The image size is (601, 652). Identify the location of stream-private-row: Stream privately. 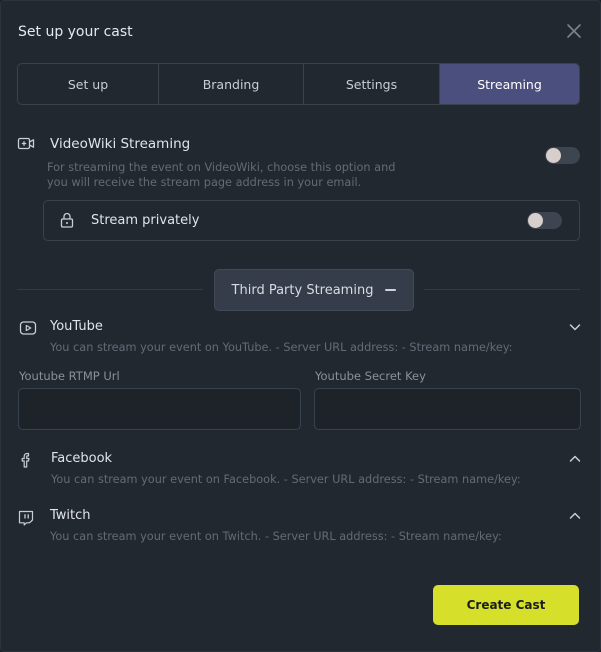
(311, 220).